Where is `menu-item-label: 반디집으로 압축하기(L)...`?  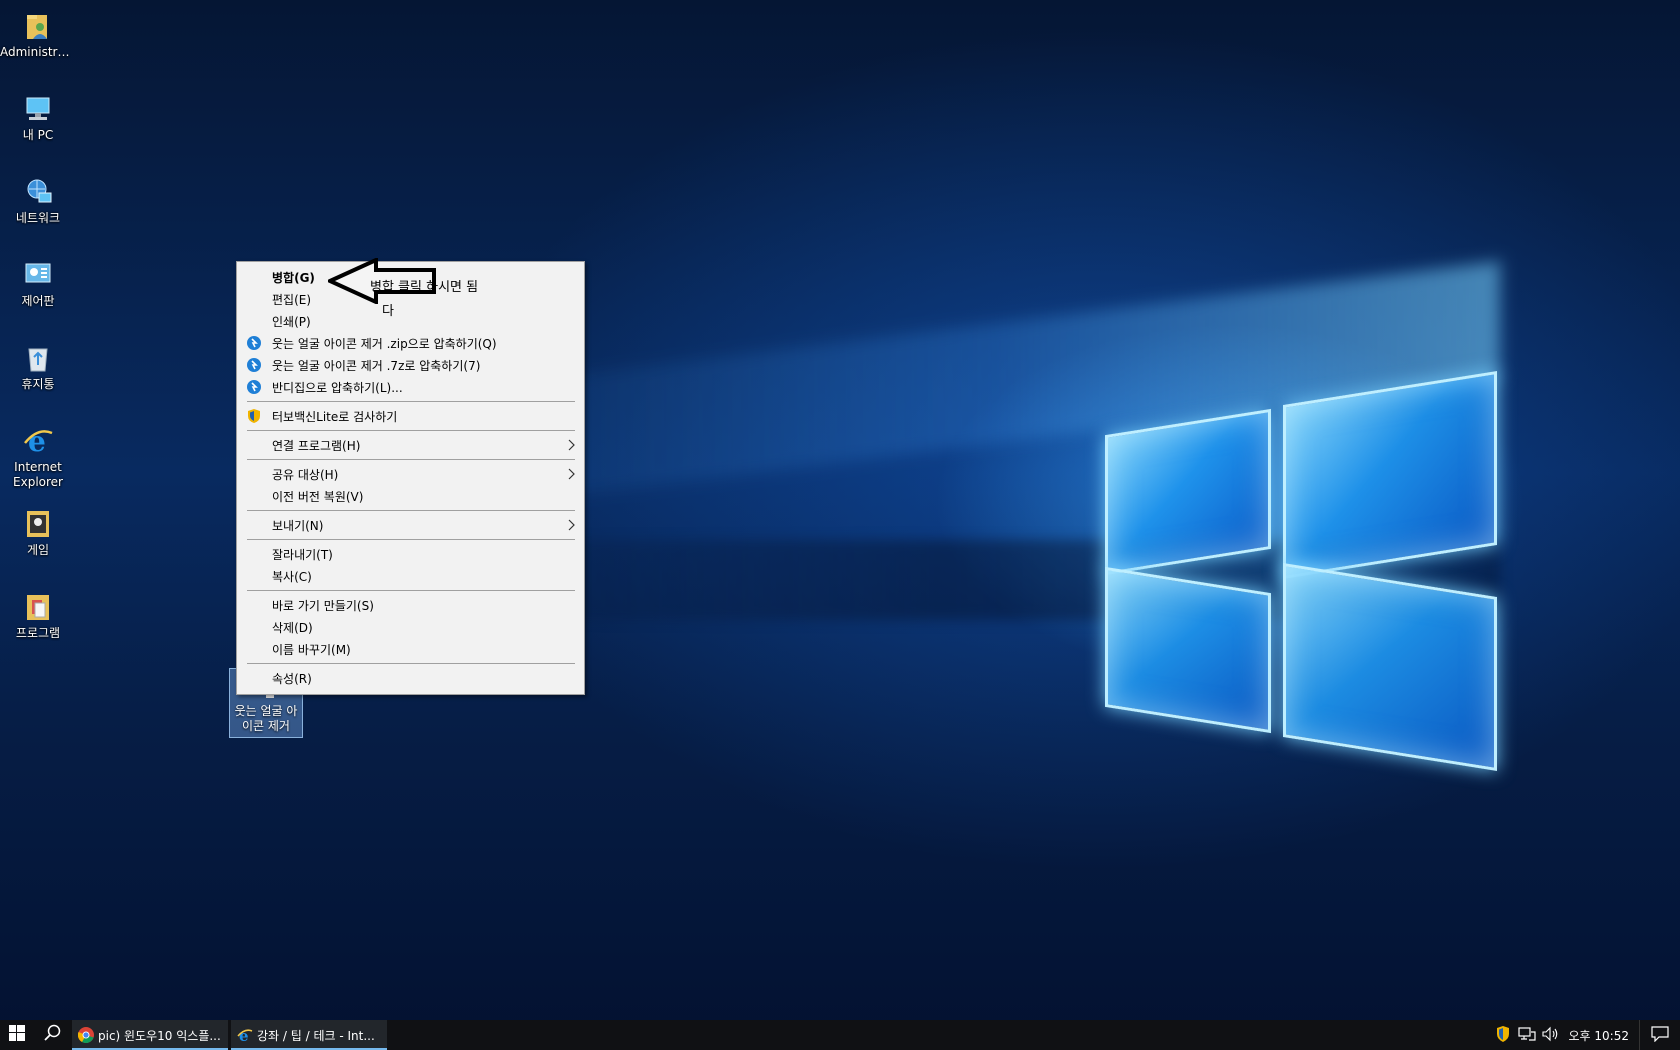
menu-item-label: 반디집으로 압축하기(L)... is located at coordinates (337, 387).